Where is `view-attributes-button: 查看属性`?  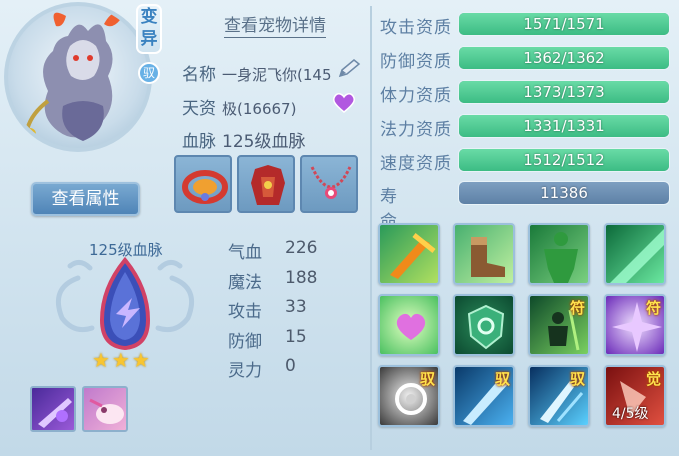 view-attributes-button: 查看属性 is located at coordinates (85, 199).